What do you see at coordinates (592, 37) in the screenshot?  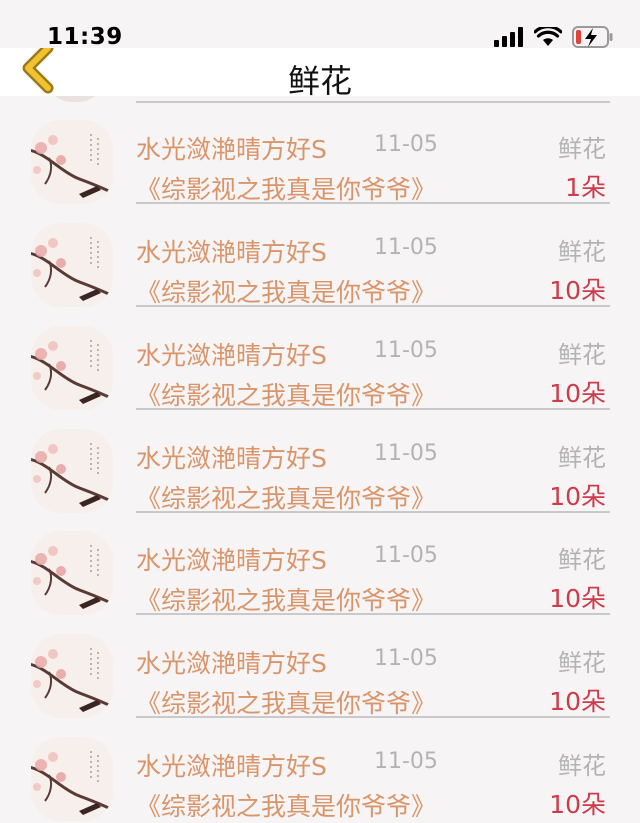 I see `battery-charging-icon` at bounding box center [592, 37].